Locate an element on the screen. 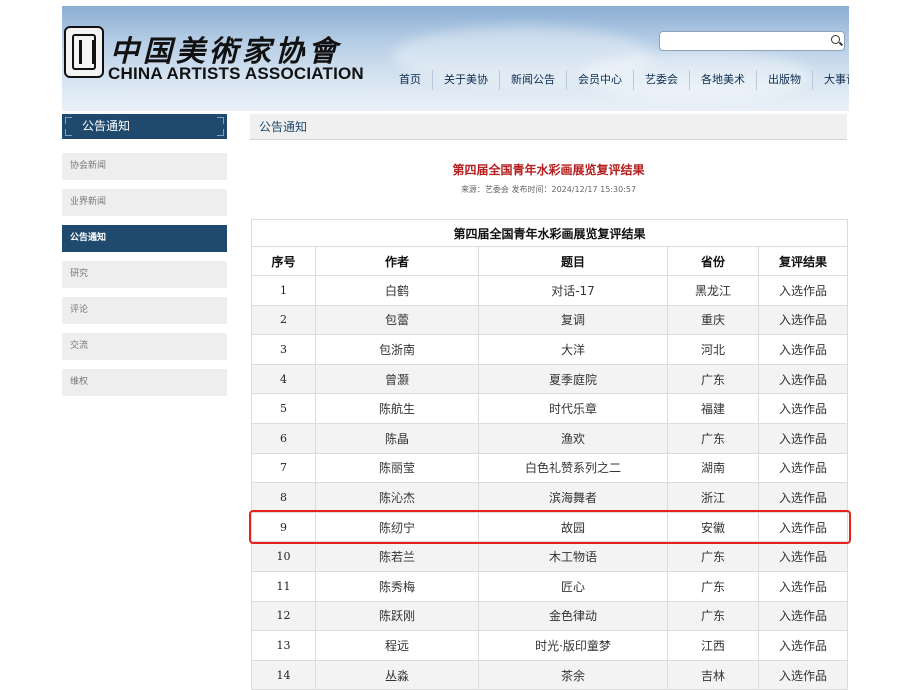 Image resolution: width=912 pixels, height=690 pixels. nav-item: 关于美协 is located at coordinates (465, 80).